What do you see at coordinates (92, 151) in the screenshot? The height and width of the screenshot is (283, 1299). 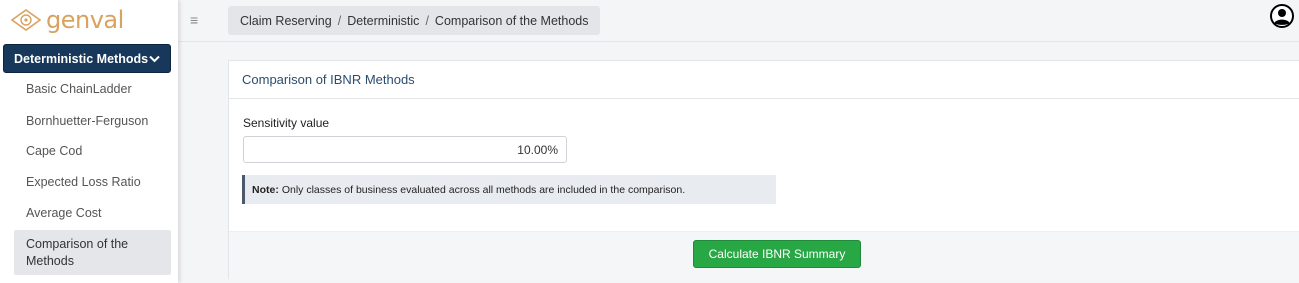 I see `sidebar-item-cape-cod: Cape Cod` at bounding box center [92, 151].